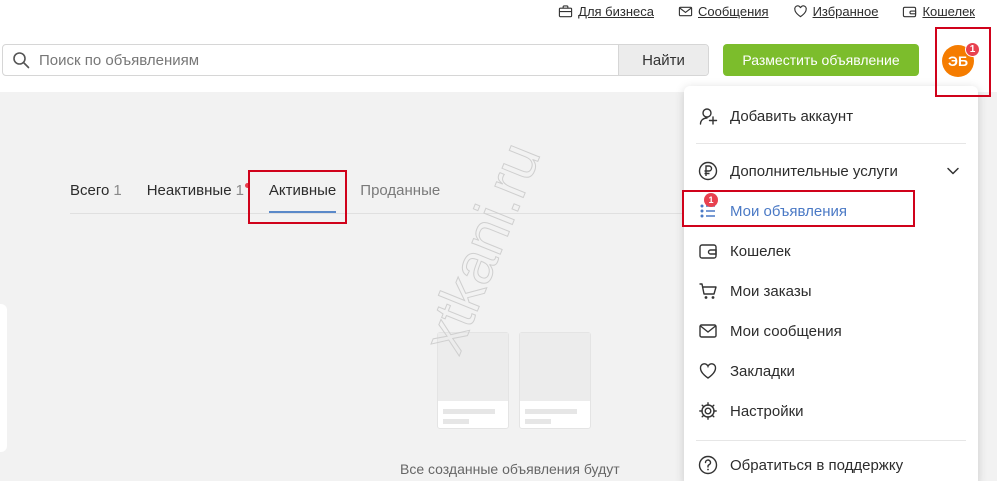 Image resolution: width=997 pixels, height=481 pixels. I want to click on top-links: Для бизнеса Сообщения Избранное Кошелек, so click(766, 11).